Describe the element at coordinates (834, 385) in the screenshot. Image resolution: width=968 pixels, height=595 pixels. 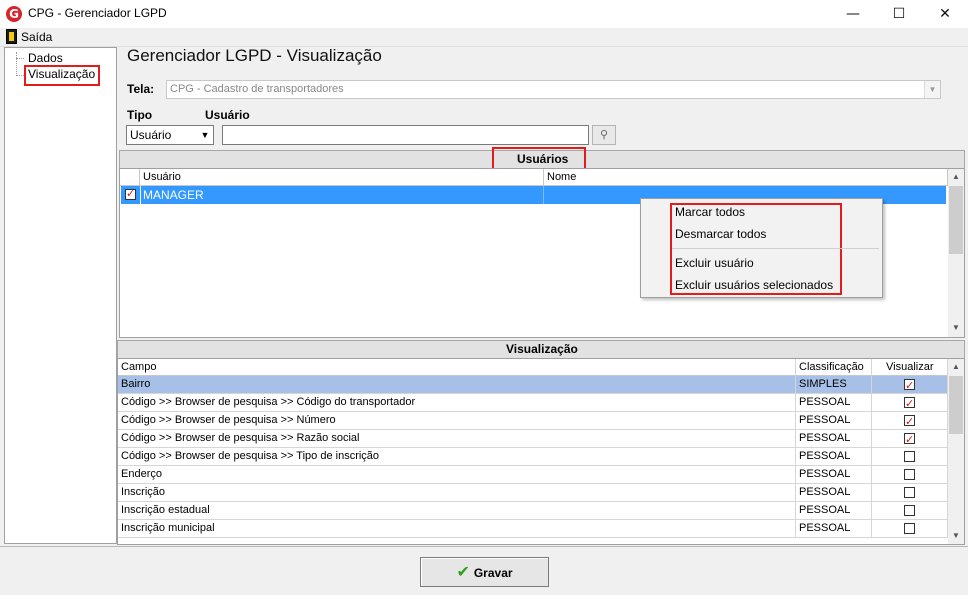
I see `classificacao-cell: SIMPLES` at that location.